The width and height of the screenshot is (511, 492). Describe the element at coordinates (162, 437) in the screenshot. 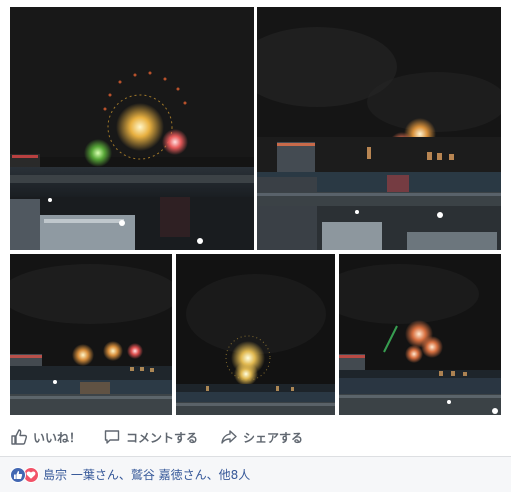

I see `comment-label: コメントする` at that location.